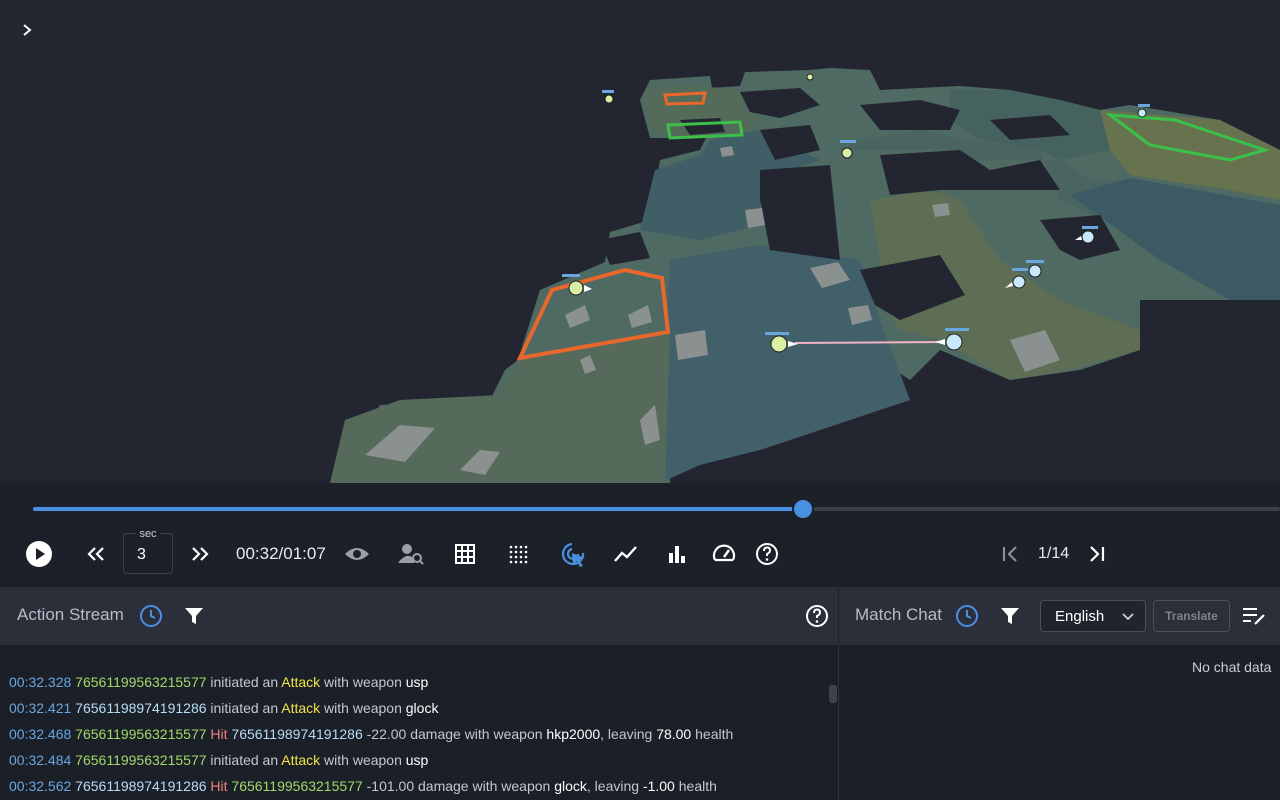 The width and height of the screenshot is (1280, 800). I want to click on skip-first-icon, so click(1009, 554).